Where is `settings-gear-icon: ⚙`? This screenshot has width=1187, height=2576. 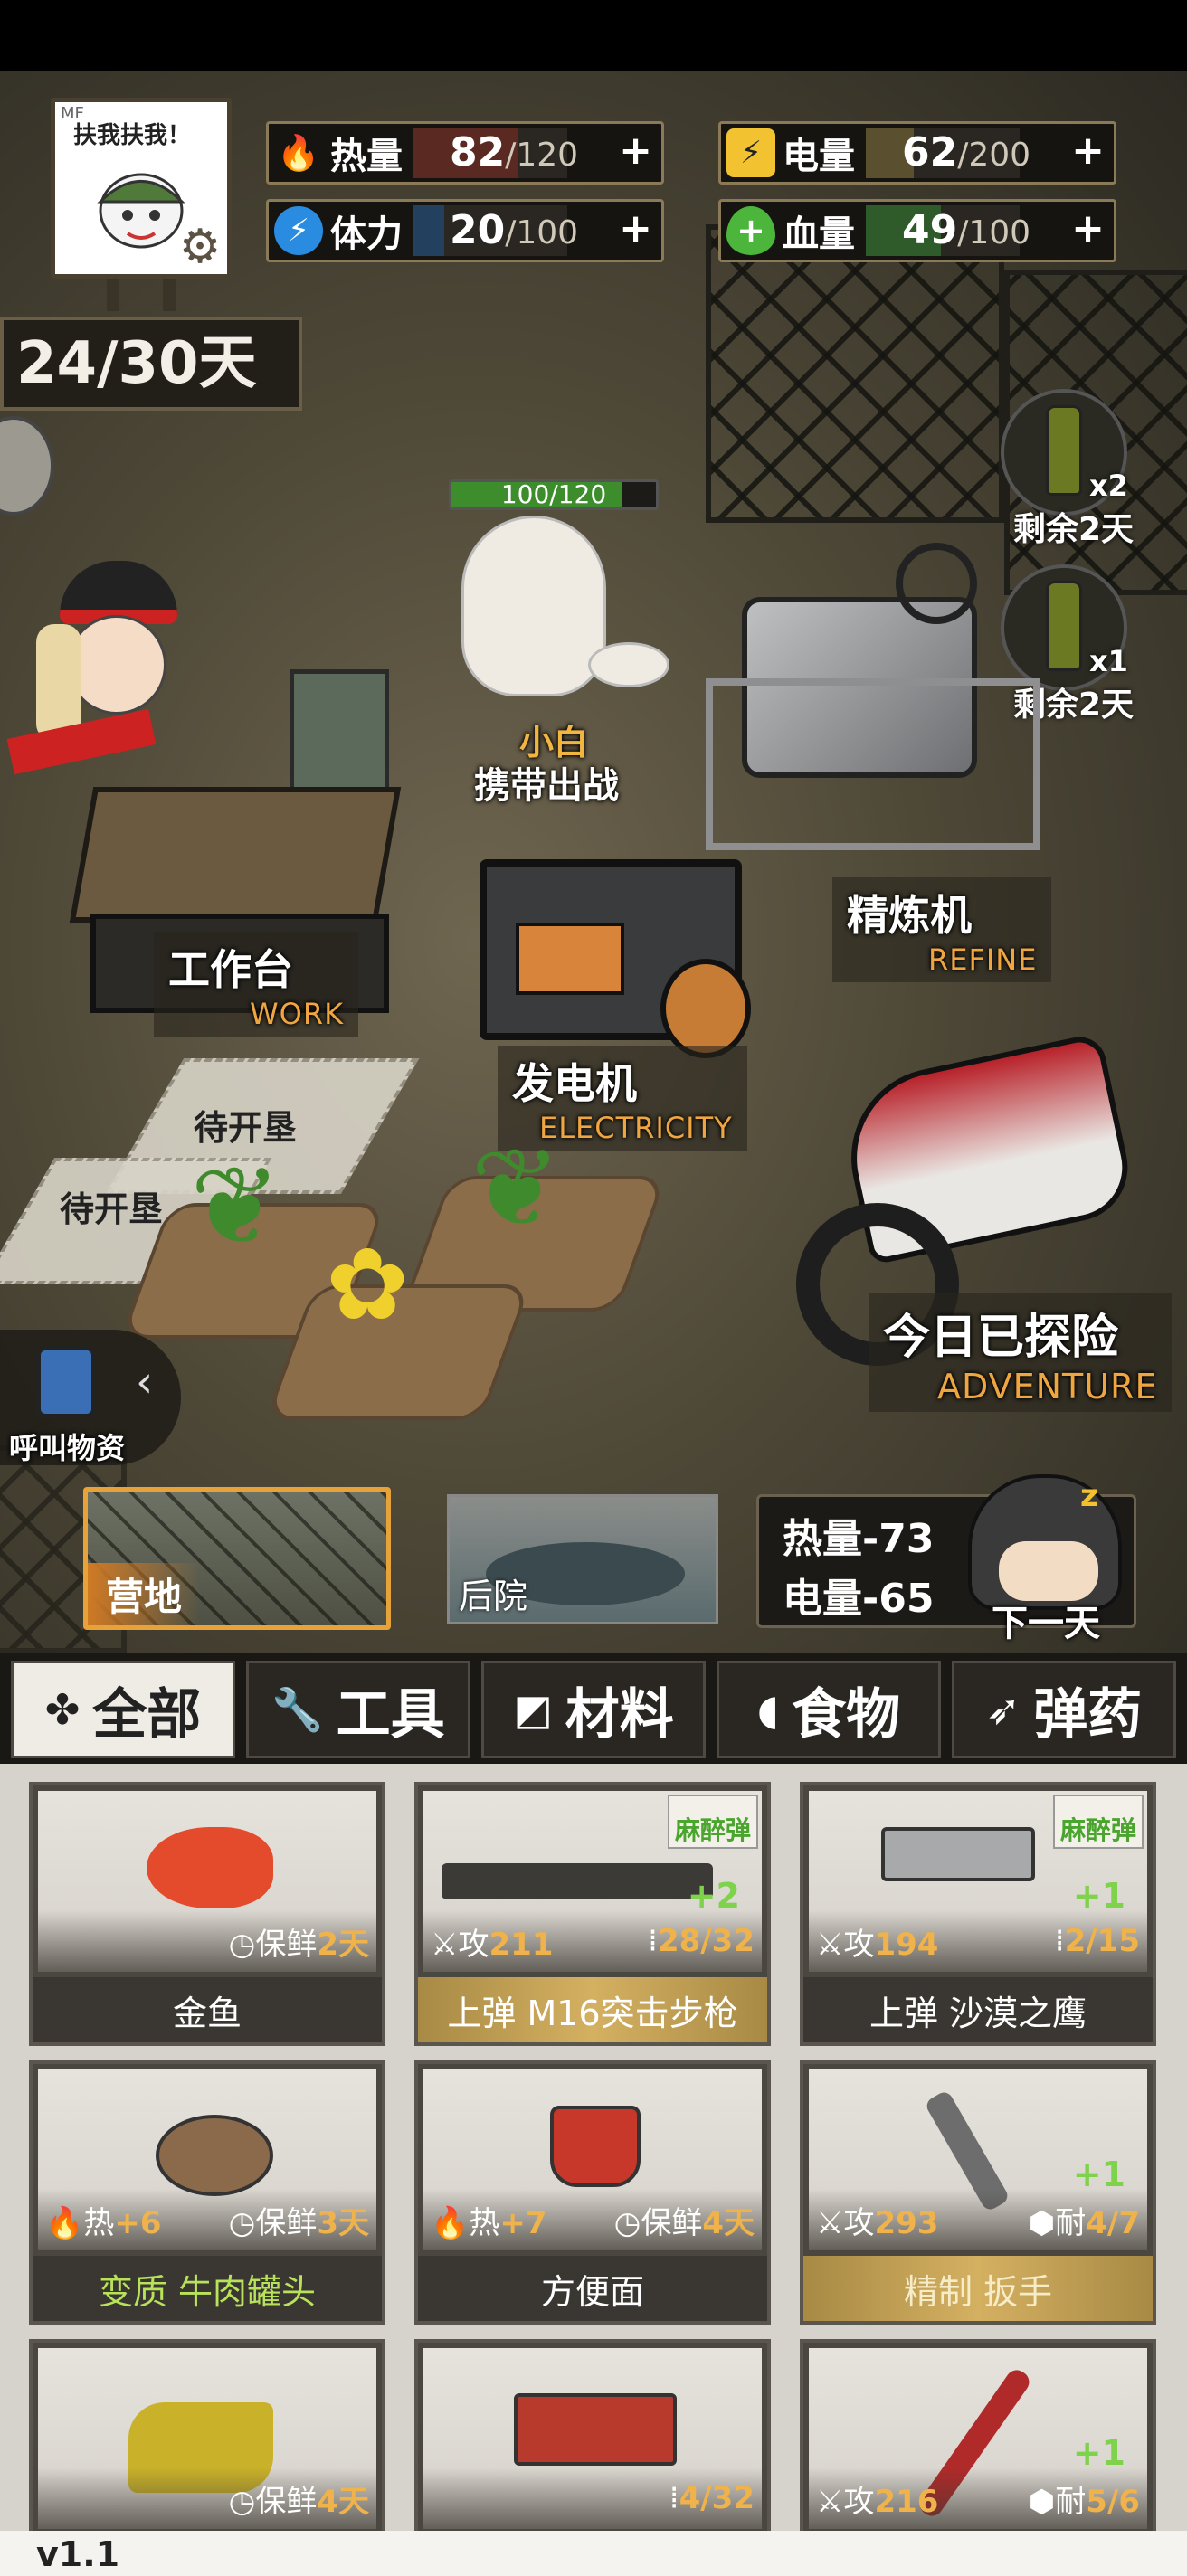 settings-gear-icon: ⚙ is located at coordinates (200, 247).